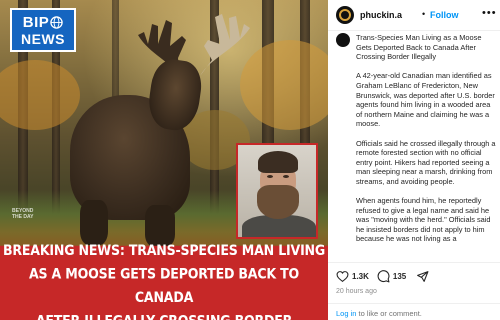 This screenshot has height=320, width=500. I want to click on banner-line: BREAKING NEWS: TRANS-SPECIES MAN LIVING, so click(164, 250).